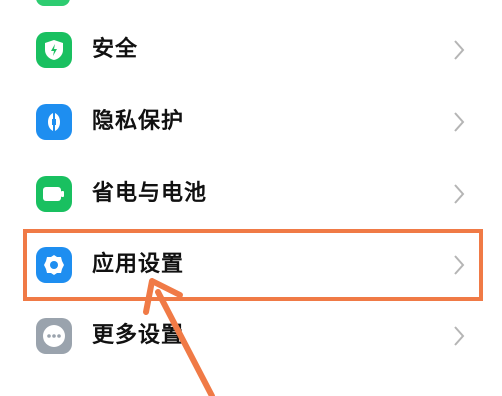  Describe the element at coordinates (138, 121) in the screenshot. I see `settings-item-label: 隐私保护` at that location.